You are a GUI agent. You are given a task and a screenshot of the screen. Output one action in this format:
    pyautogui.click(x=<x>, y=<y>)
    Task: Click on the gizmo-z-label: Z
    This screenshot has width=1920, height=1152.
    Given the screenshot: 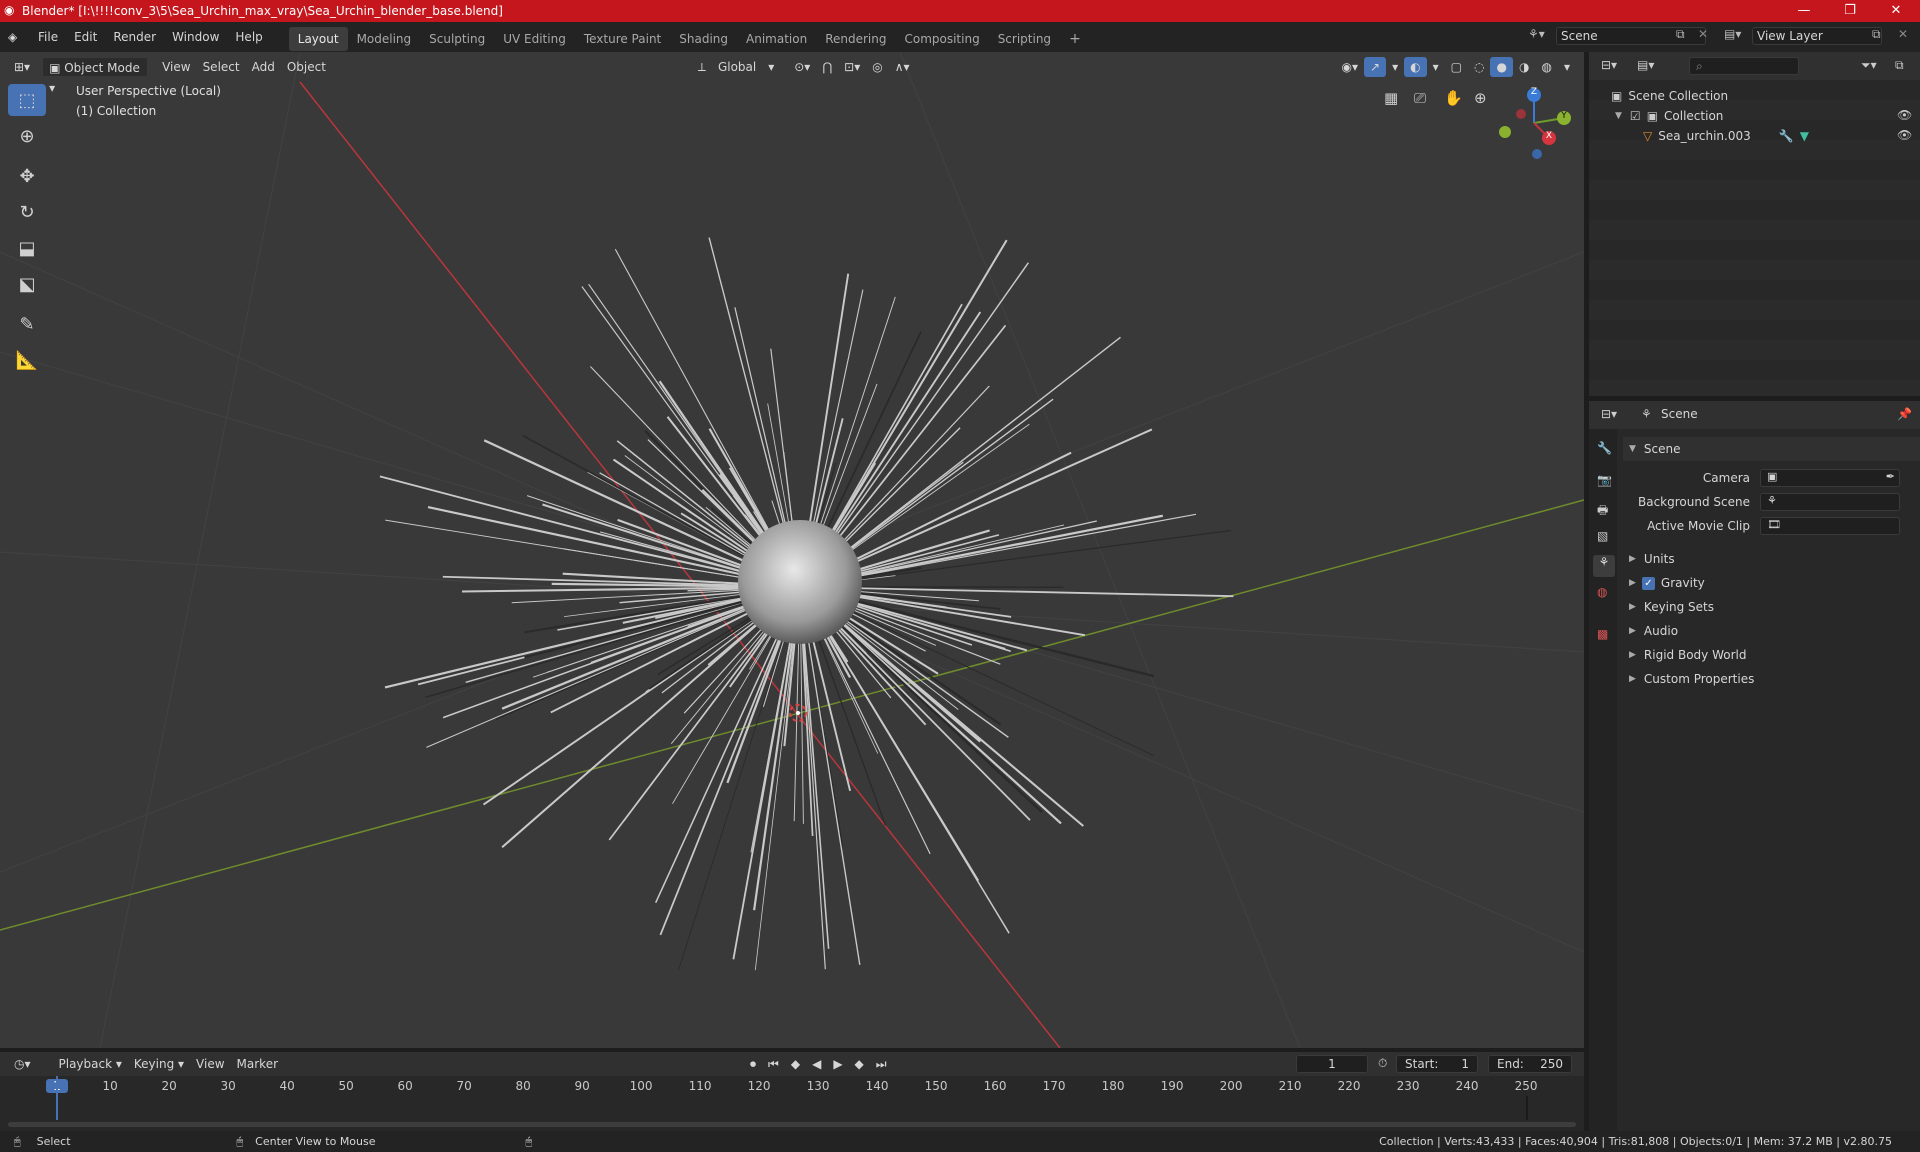 What is the action you would take?
    pyautogui.click(x=1534, y=92)
    